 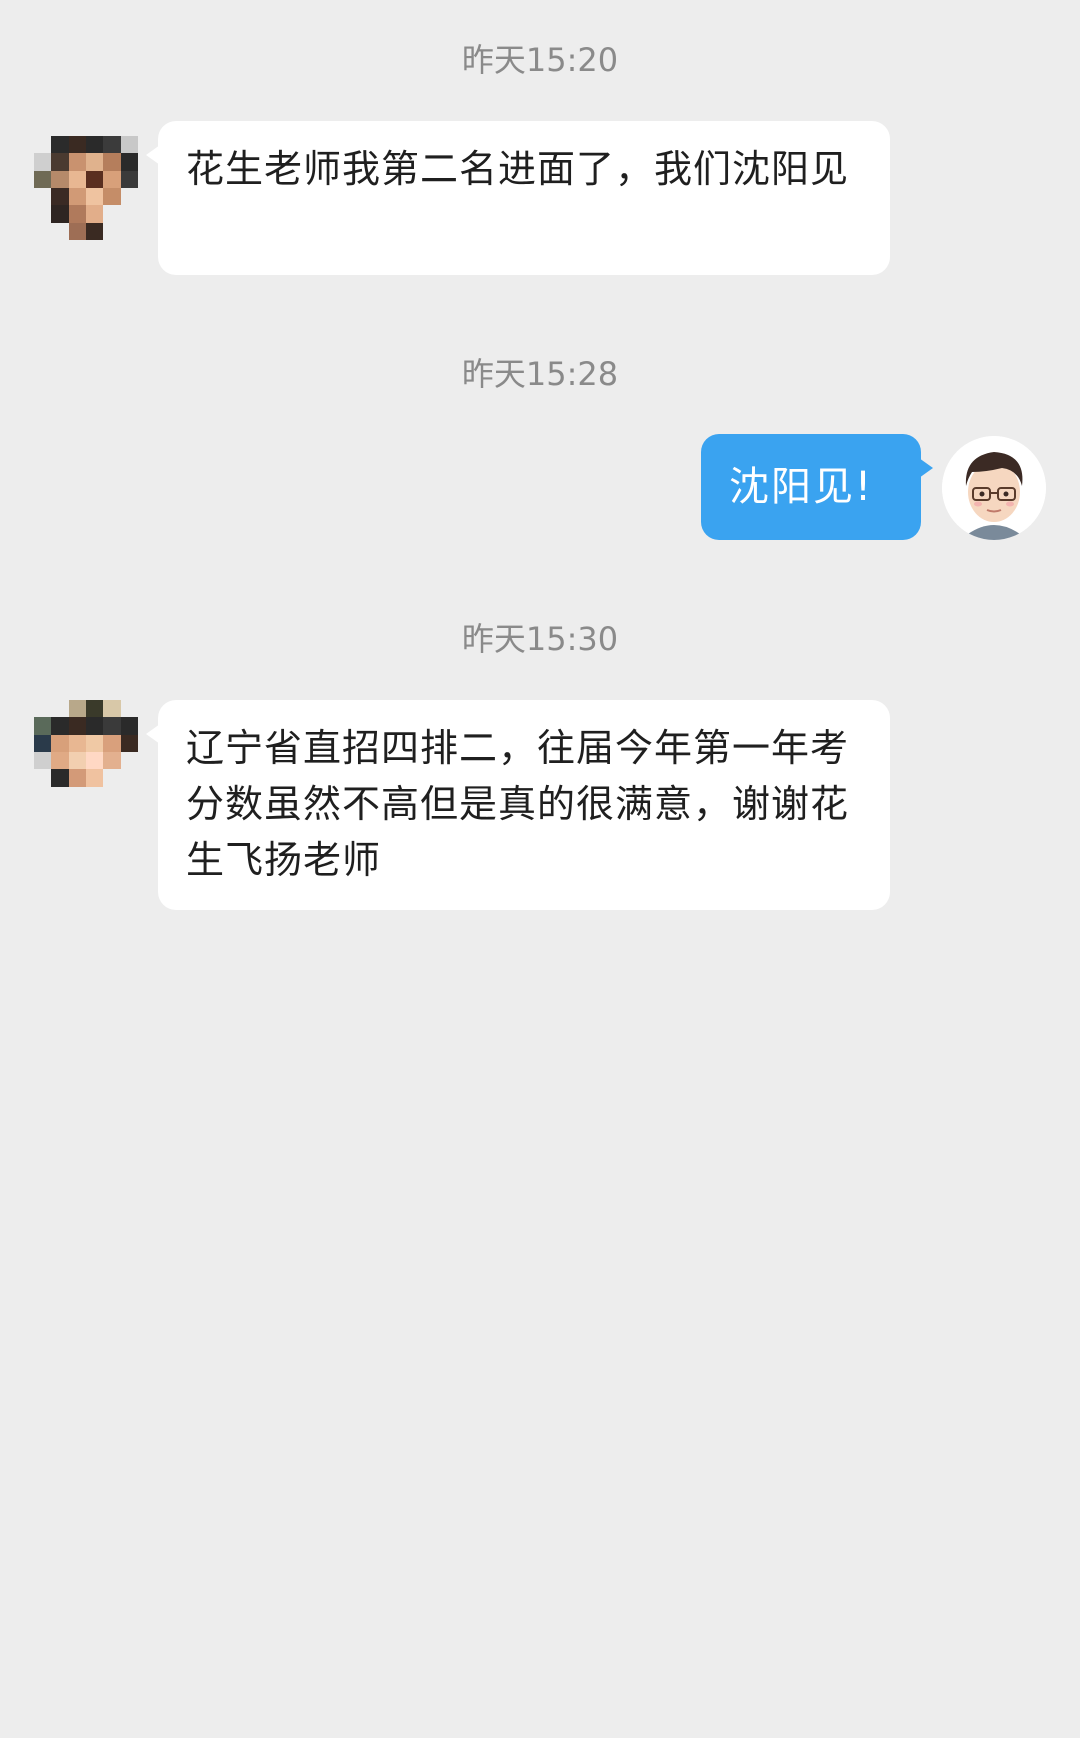 I want to click on message-bubble-3: 辽宁省直招四排二，往届今年第一年考分数虽然不高但是真的很满意，谢谢花生飞扬老师, so click(x=518, y=805).